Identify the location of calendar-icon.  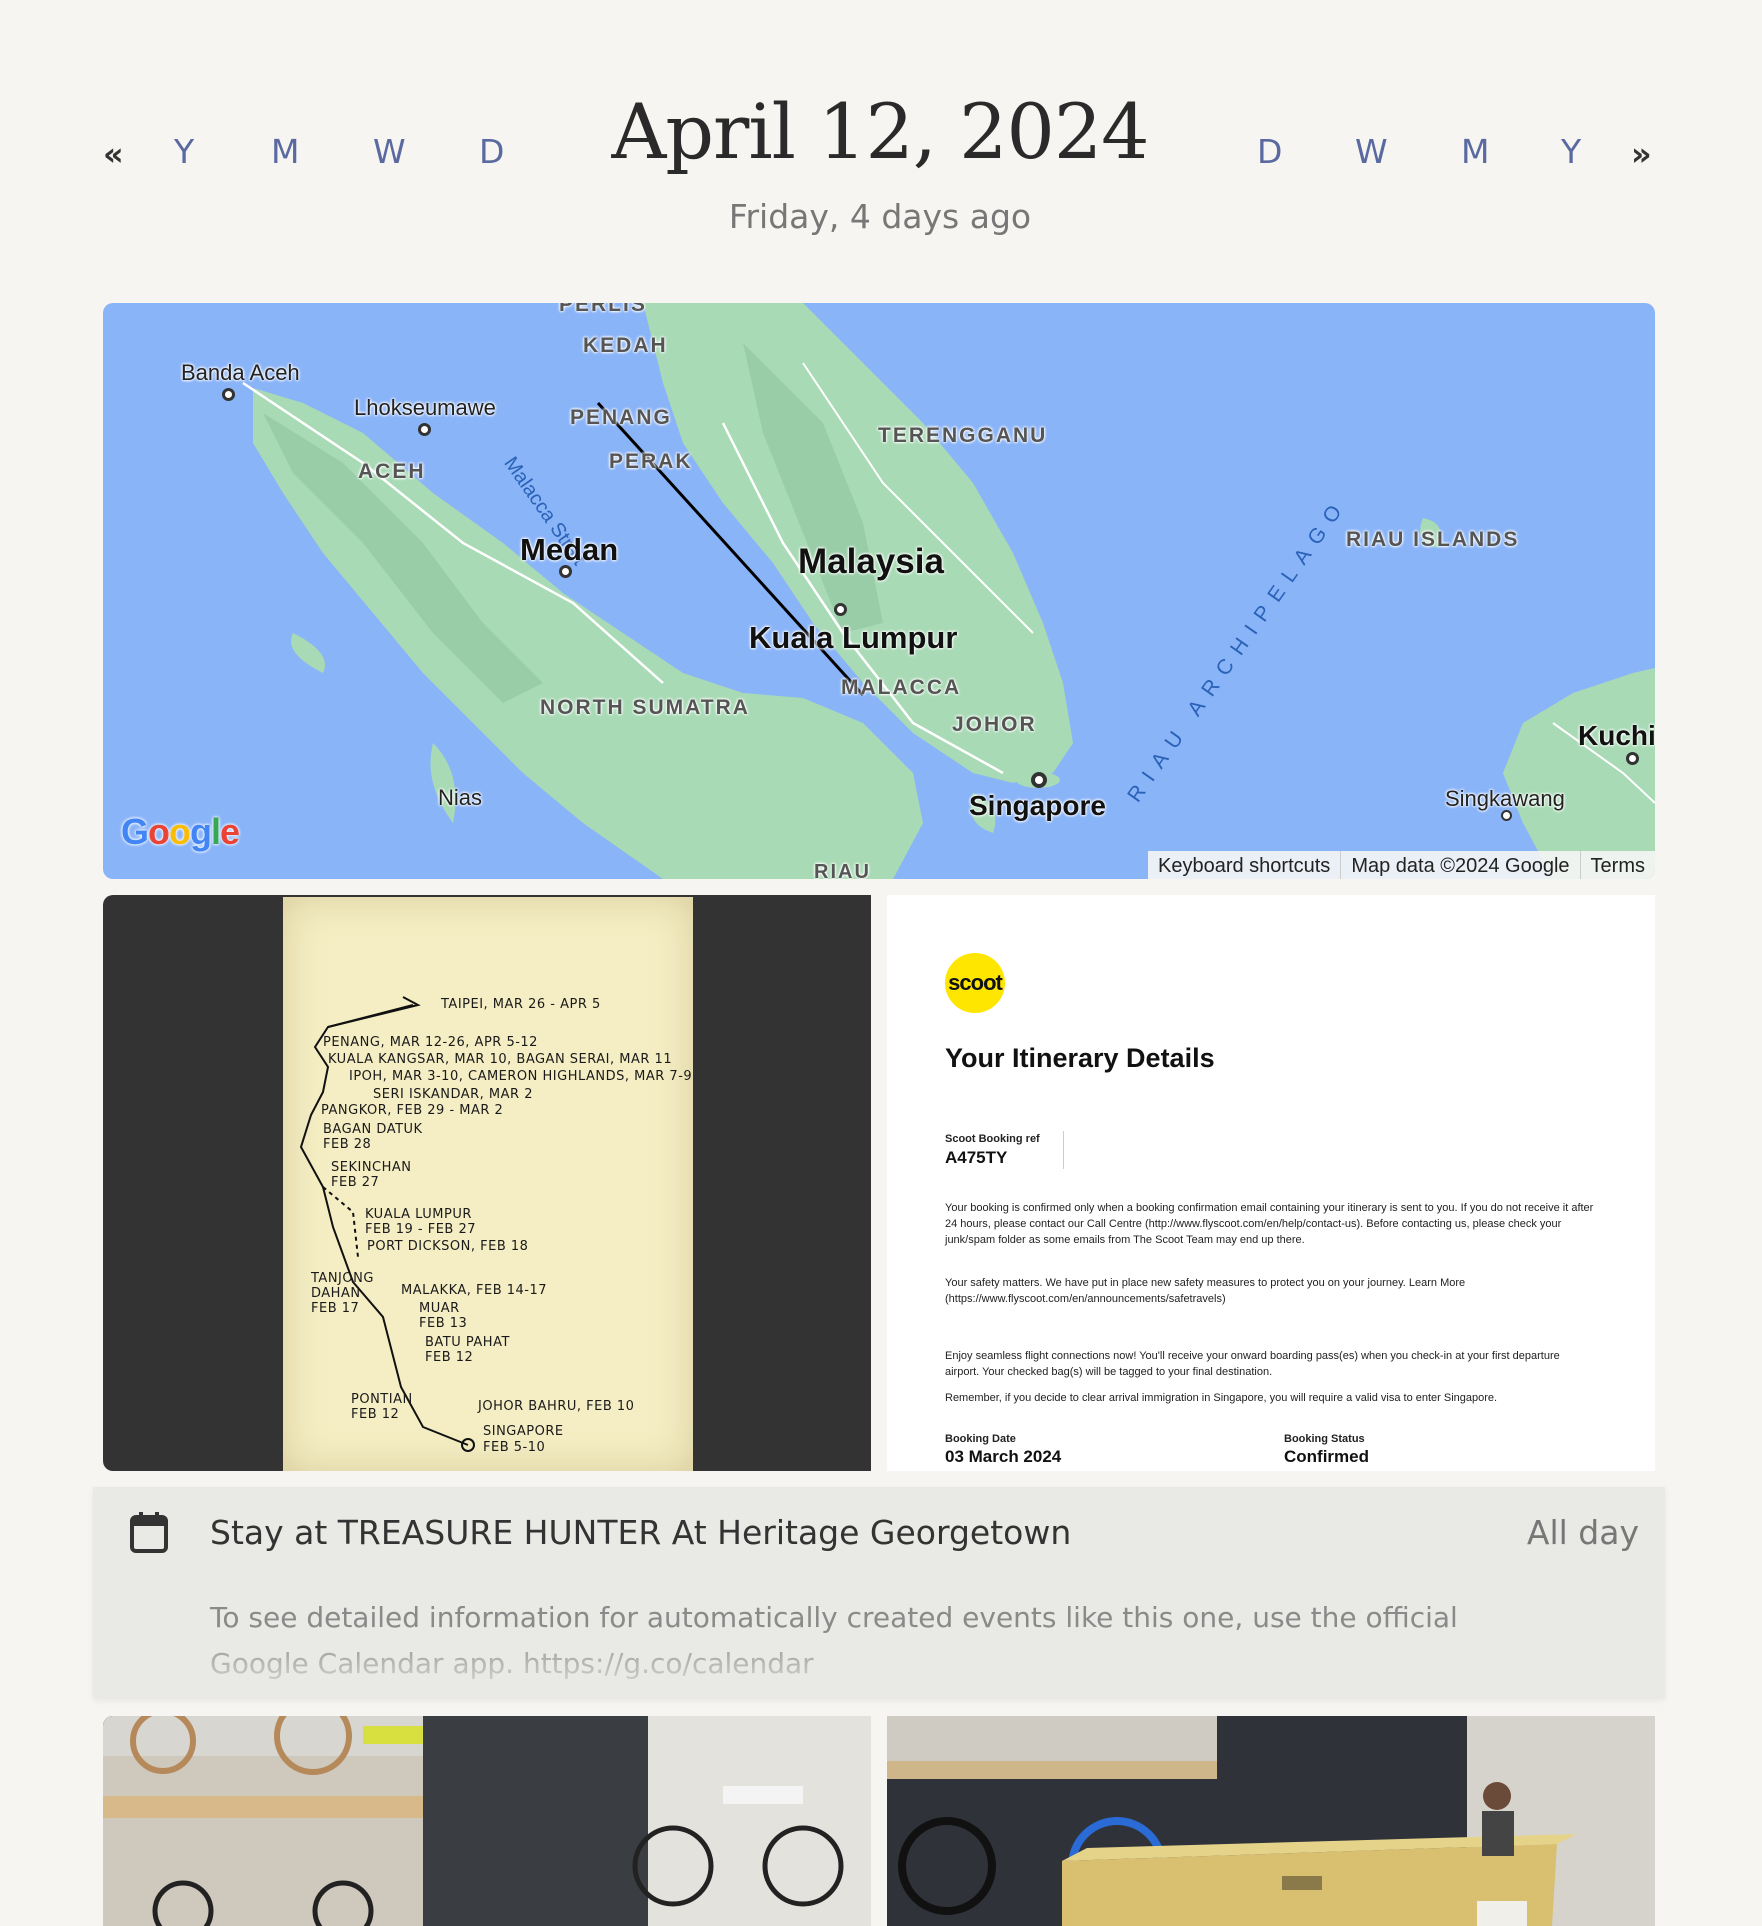
(149, 1532).